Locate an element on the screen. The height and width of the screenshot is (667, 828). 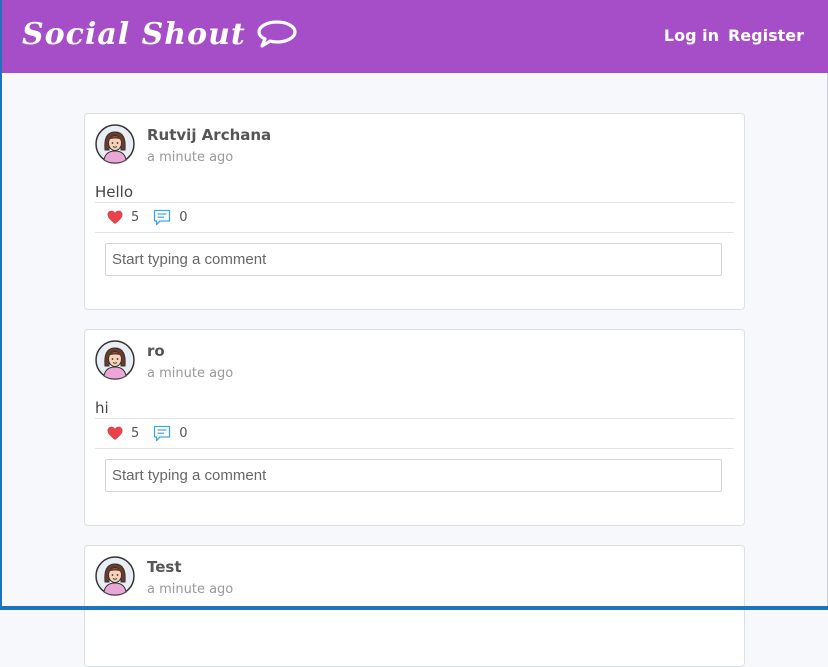
navbar: Social Shout Log in Register is located at coordinates (414, 36).